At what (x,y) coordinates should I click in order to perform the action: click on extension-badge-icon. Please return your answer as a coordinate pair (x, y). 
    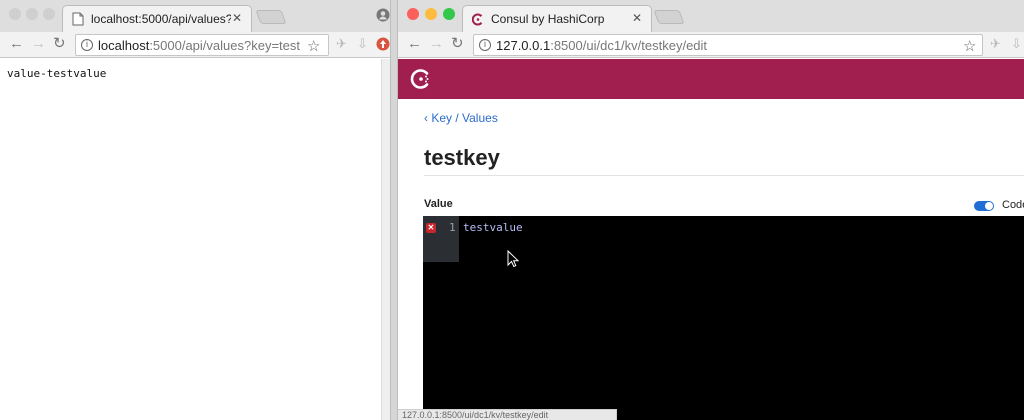
    Looking at the image, I should click on (383, 44).